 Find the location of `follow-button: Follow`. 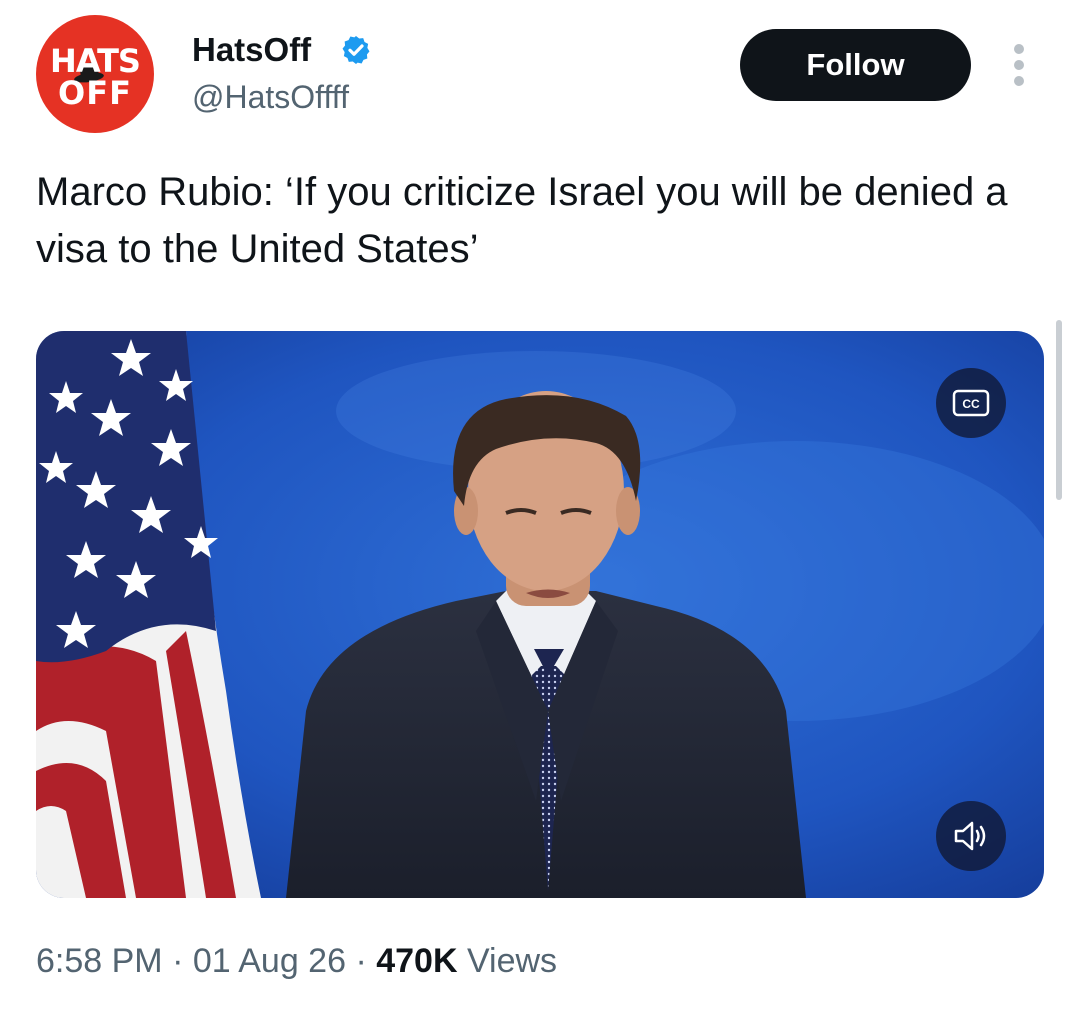

follow-button: Follow is located at coordinates (855, 65).